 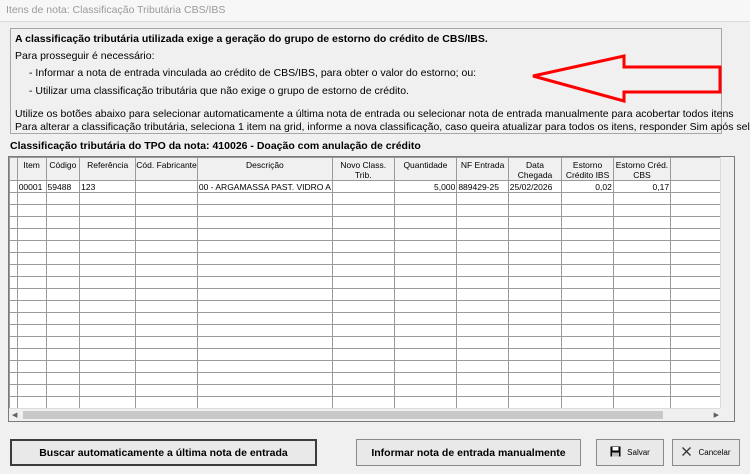 I want to click on cell-cod-fabricante, so click(x=166, y=186).